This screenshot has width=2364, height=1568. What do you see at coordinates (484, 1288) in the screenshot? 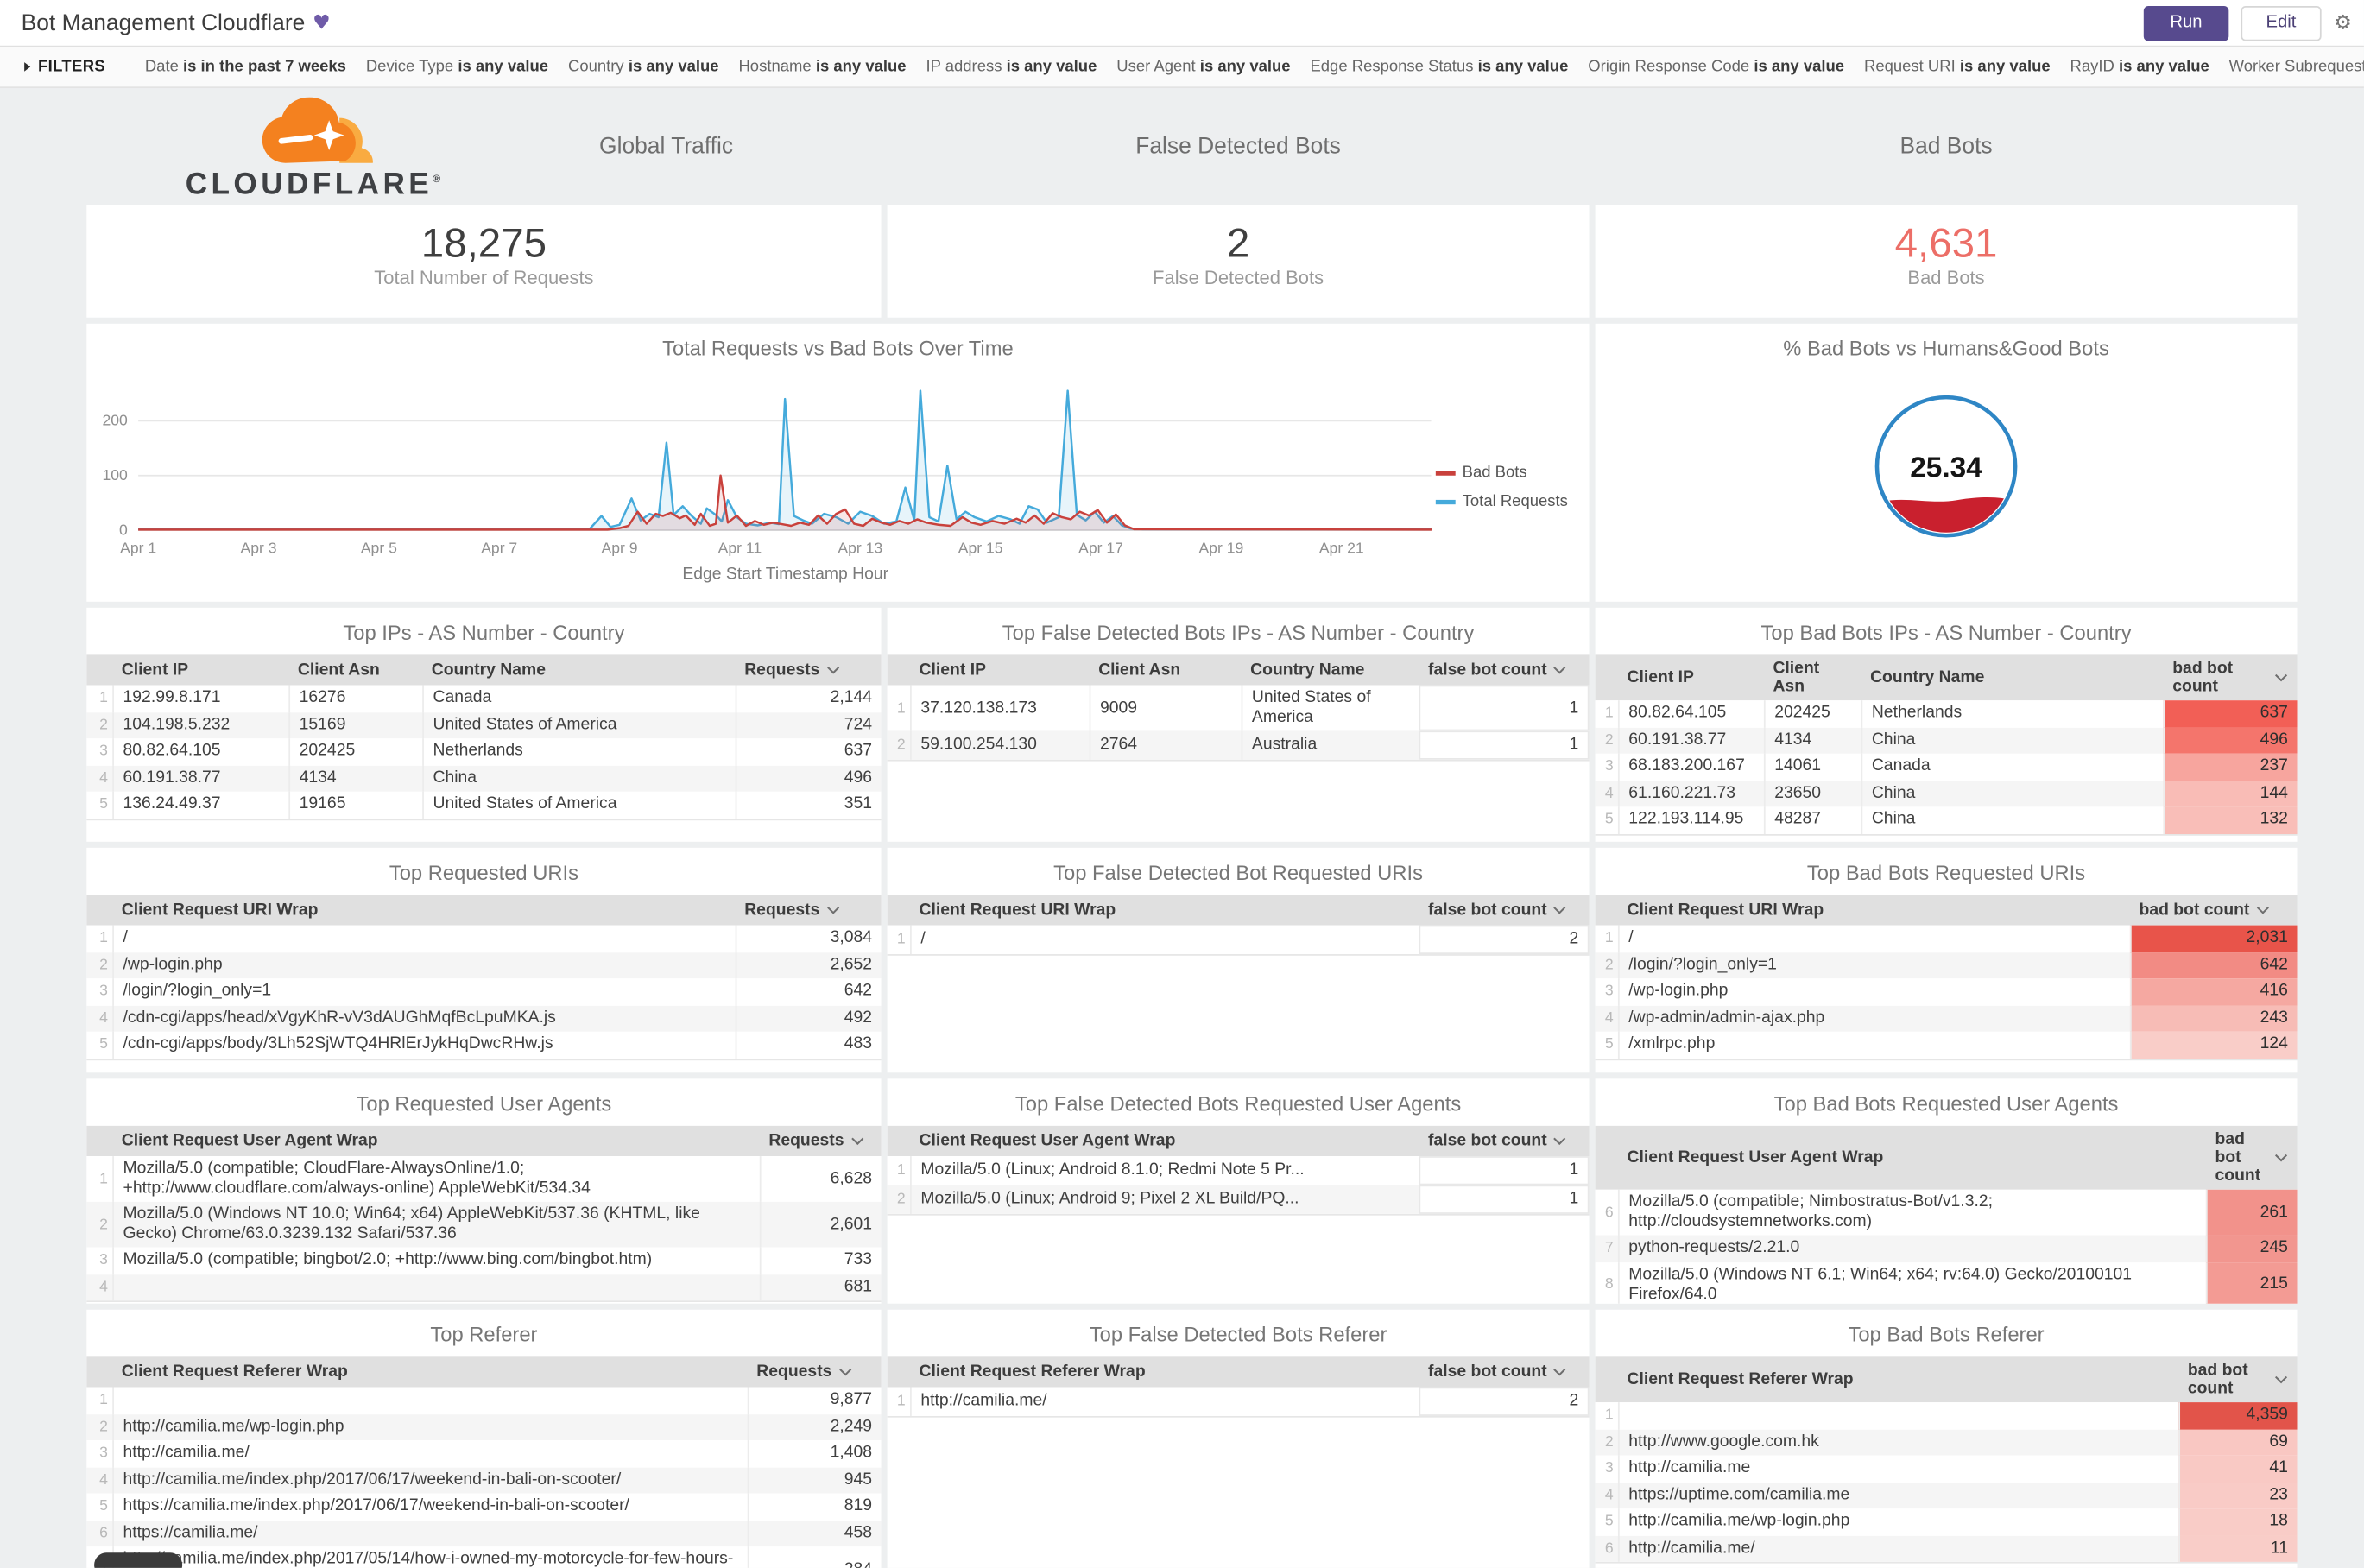
I see `table-row: 4 681` at bounding box center [484, 1288].